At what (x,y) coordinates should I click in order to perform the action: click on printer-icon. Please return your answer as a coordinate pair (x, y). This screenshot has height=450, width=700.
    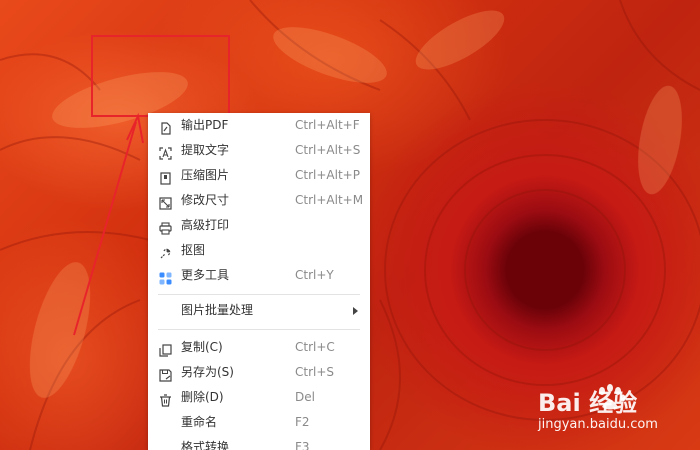
    Looking at the image, I should click on (165, 227).